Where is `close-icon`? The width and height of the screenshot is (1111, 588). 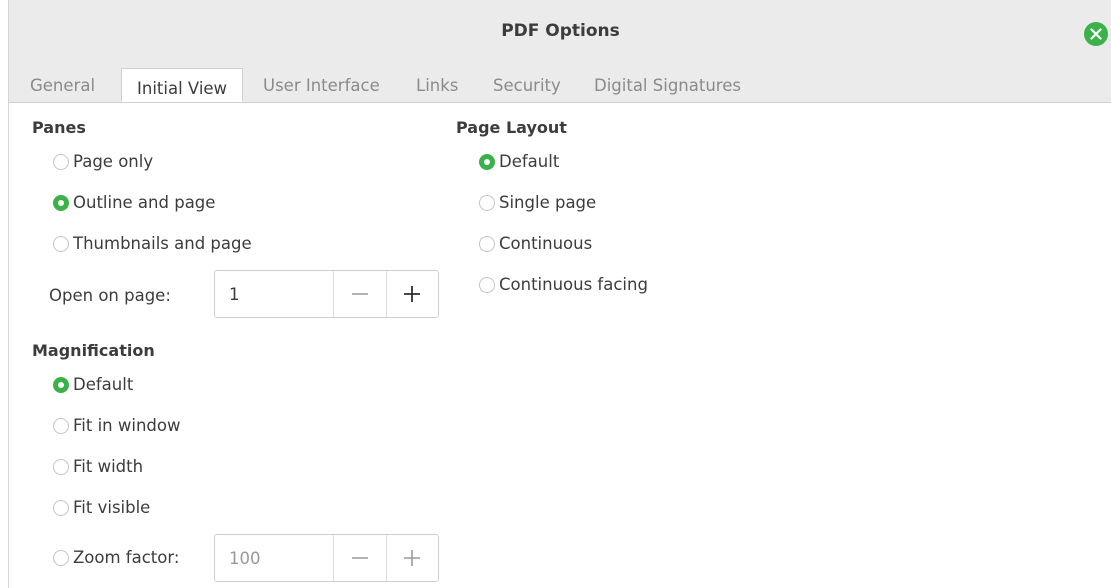 close-icon is located at coordinates (1096, 34).